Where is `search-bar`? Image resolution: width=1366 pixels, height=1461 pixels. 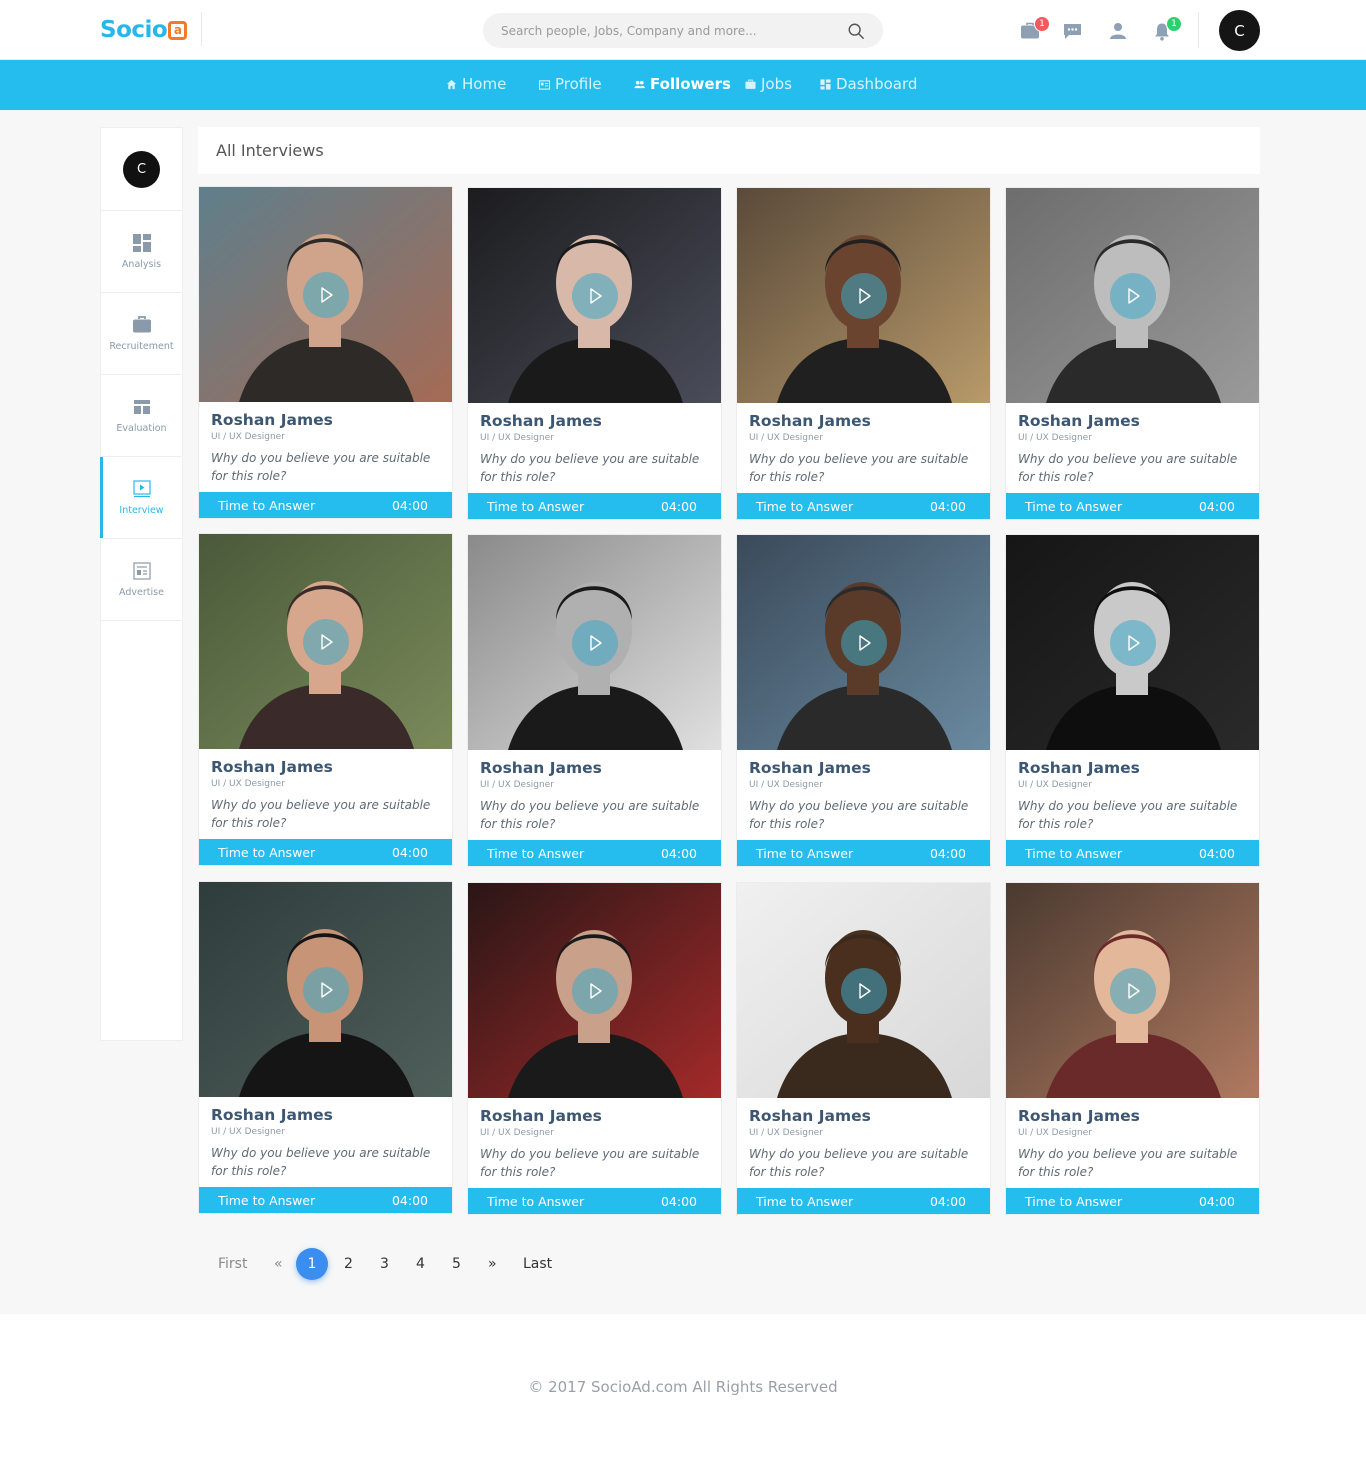
search-bar is located at coordinates (683, 30).